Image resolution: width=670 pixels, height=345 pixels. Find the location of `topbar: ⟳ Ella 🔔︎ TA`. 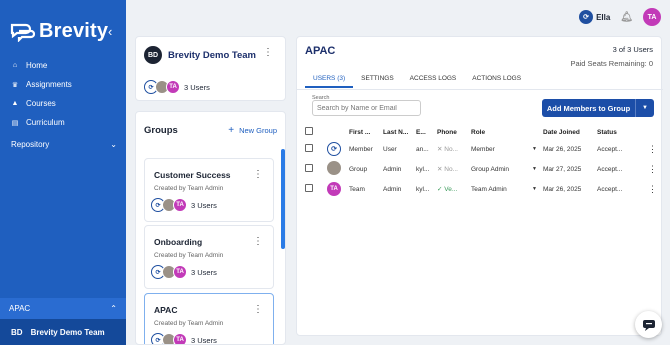

topbar: ⟳ Ella 🔔︎ TA is located at coordinates (398, 17).